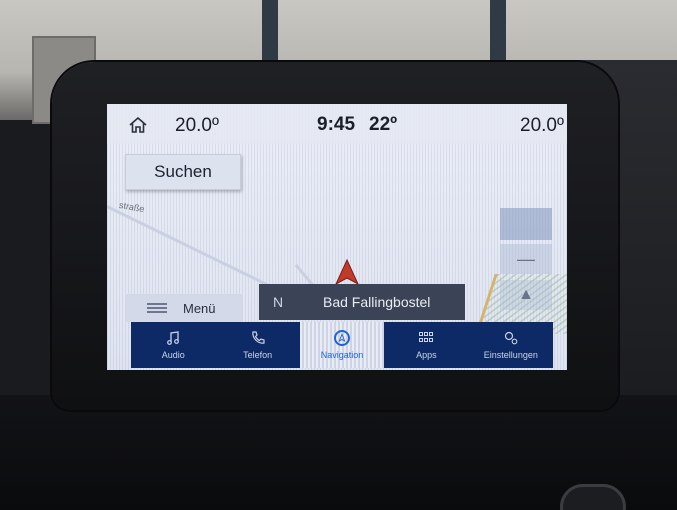  I want to click on nav-navigation: Navigation, so click(342, 345).